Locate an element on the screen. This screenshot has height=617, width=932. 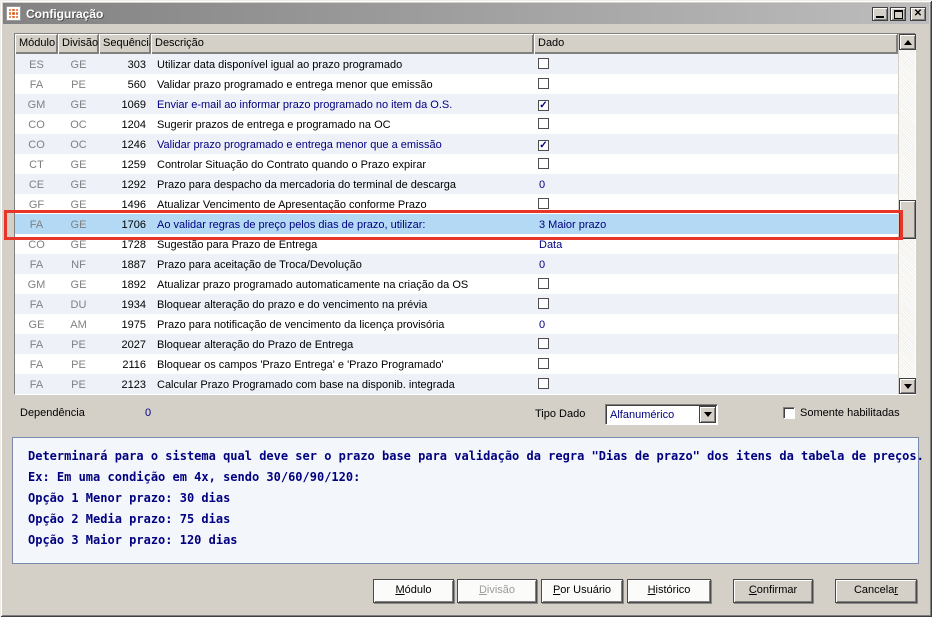
cell-dado: Data is located at coordinates (551, 244).